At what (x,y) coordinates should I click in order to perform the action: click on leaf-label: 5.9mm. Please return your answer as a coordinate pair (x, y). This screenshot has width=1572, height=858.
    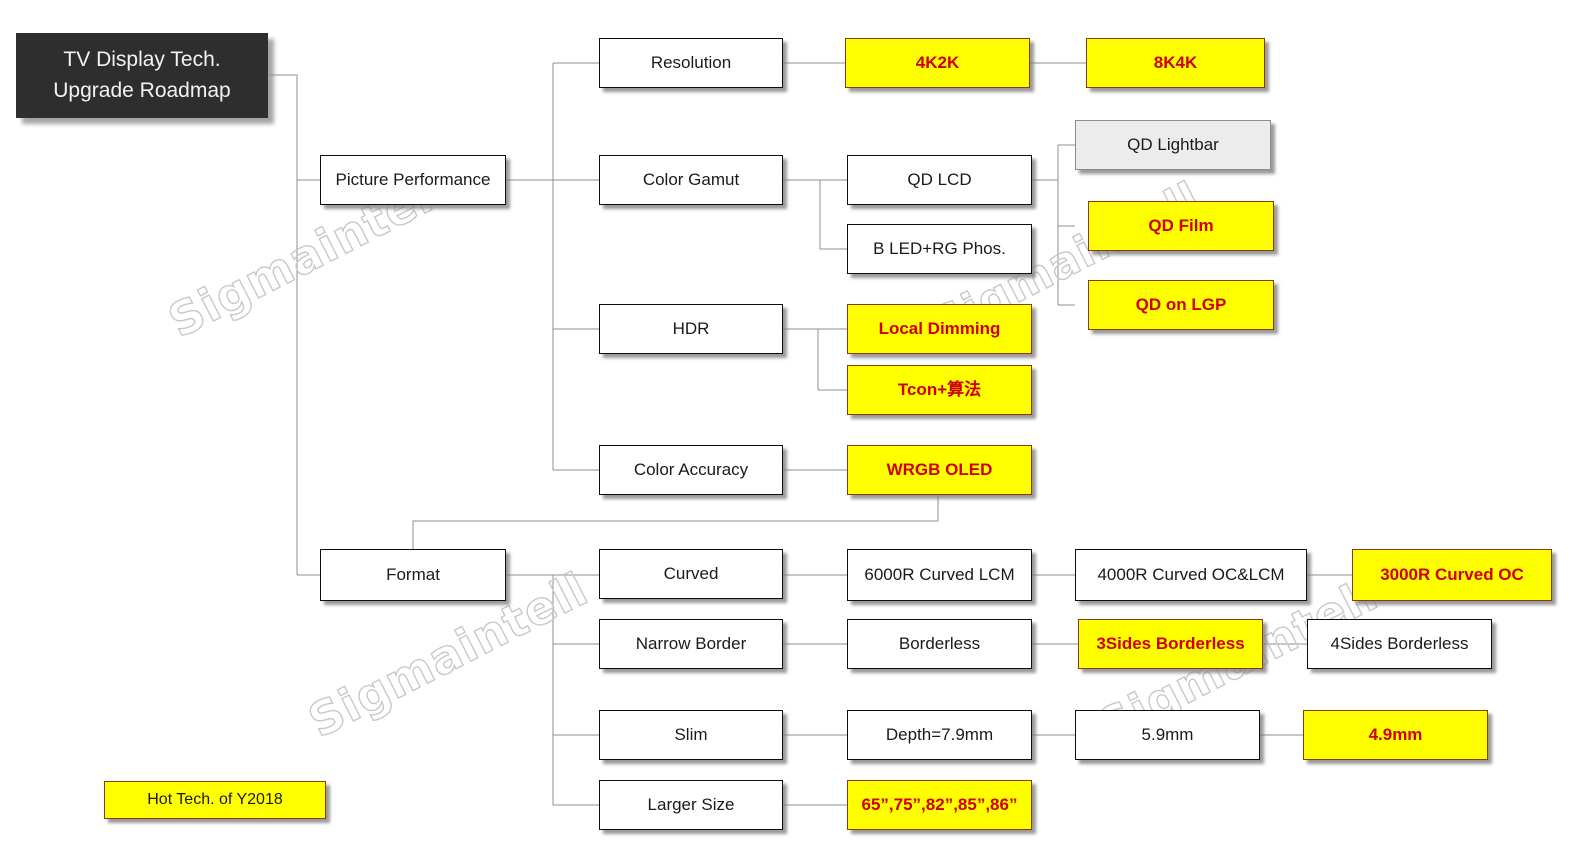
    Looking at the image, I should click on (1167, 735).